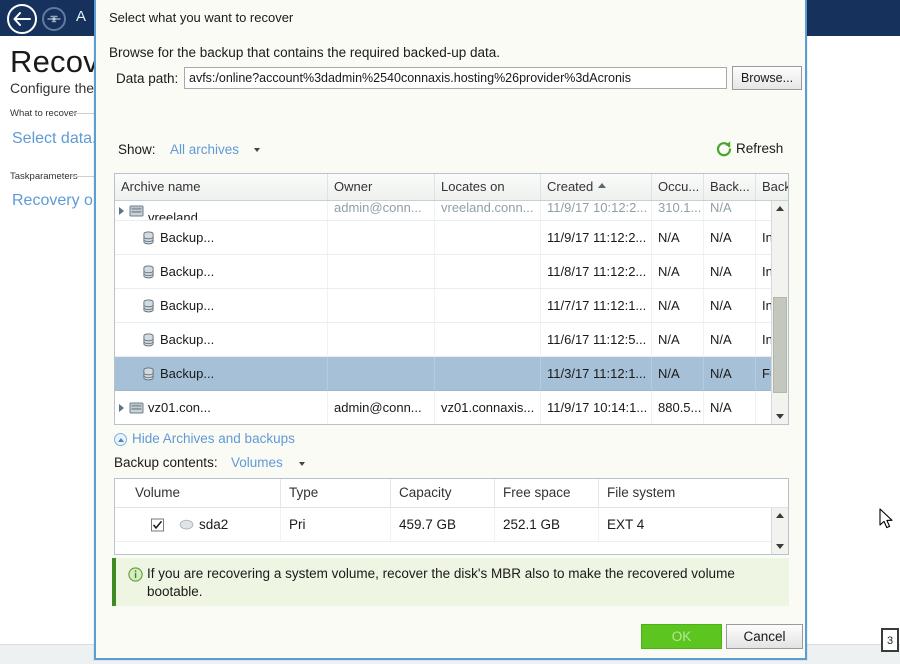 This screenshot has height=664, width=900. Describe the element at coordinates (451, 525) in the screenshot. I see `table-row: sda2 Pri 459.7 GB 252.1 GB EXT 4` at that location.